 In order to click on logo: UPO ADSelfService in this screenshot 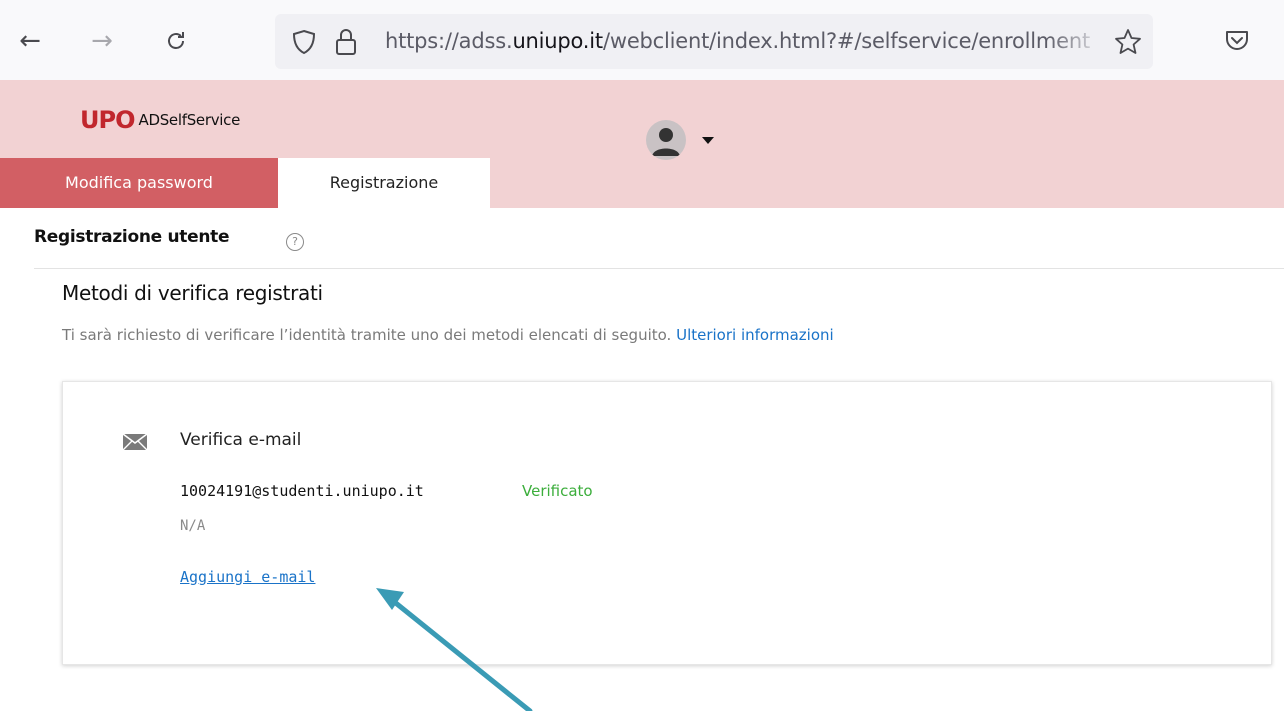, I will do `click(160, 120)`.